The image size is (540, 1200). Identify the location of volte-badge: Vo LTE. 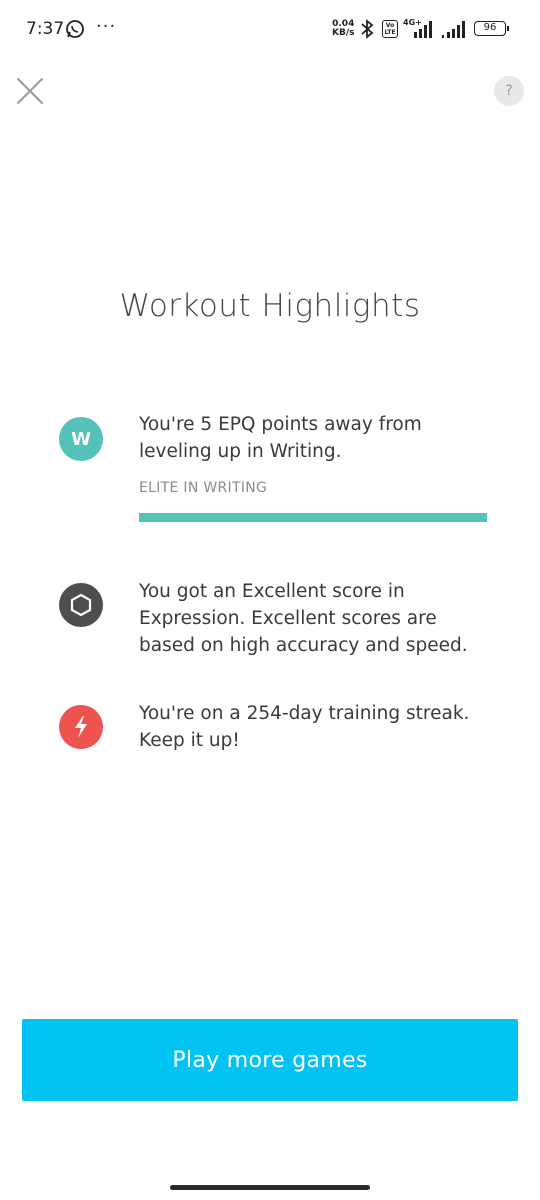
(390, 29).